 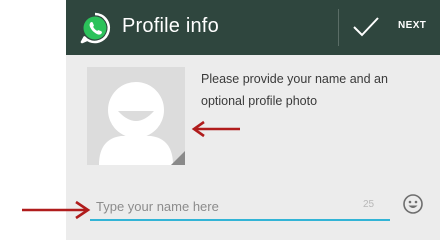 What do you see at coordinates (178, 158) in the screenshot?
I see `photo-corner-indicator` at bounding box center [178, 158].